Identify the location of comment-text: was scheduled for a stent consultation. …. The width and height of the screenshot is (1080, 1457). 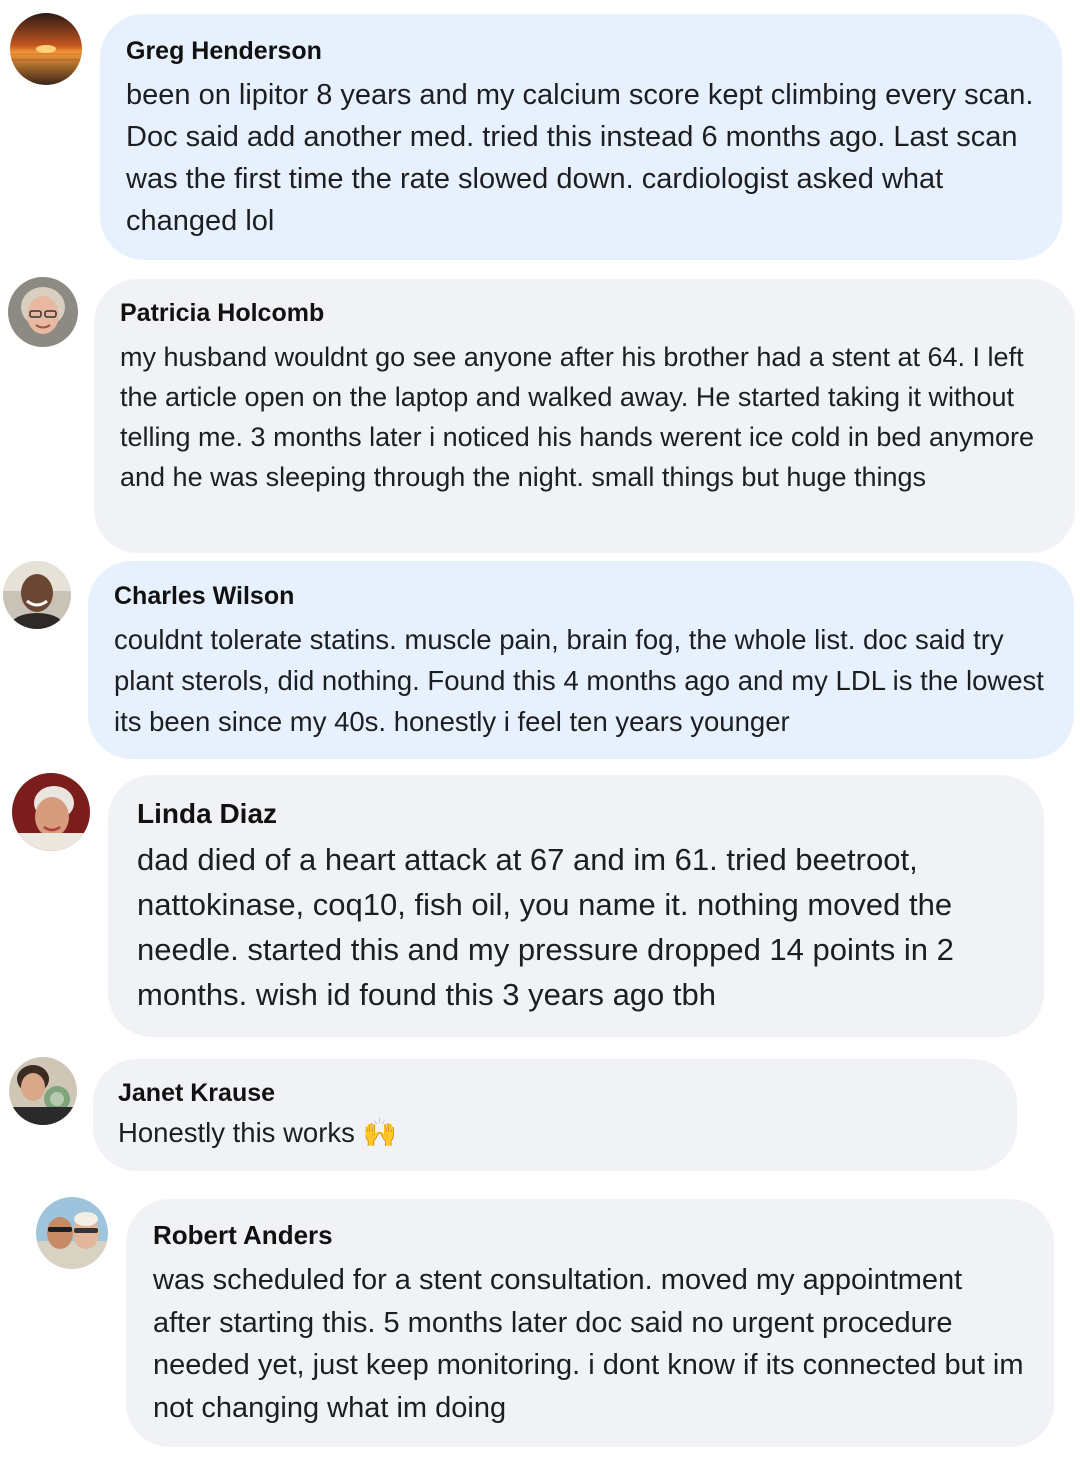
(588, 1344).